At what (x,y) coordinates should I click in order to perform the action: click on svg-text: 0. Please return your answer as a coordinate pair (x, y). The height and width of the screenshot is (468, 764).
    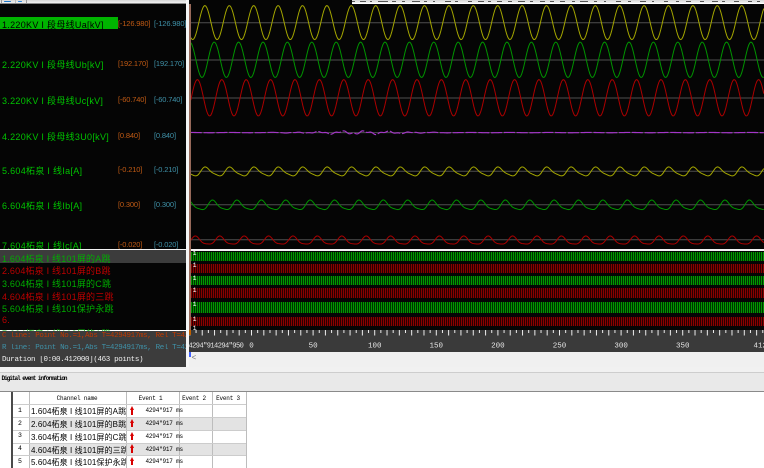
    Looking at the image, I should click on (251, 347).